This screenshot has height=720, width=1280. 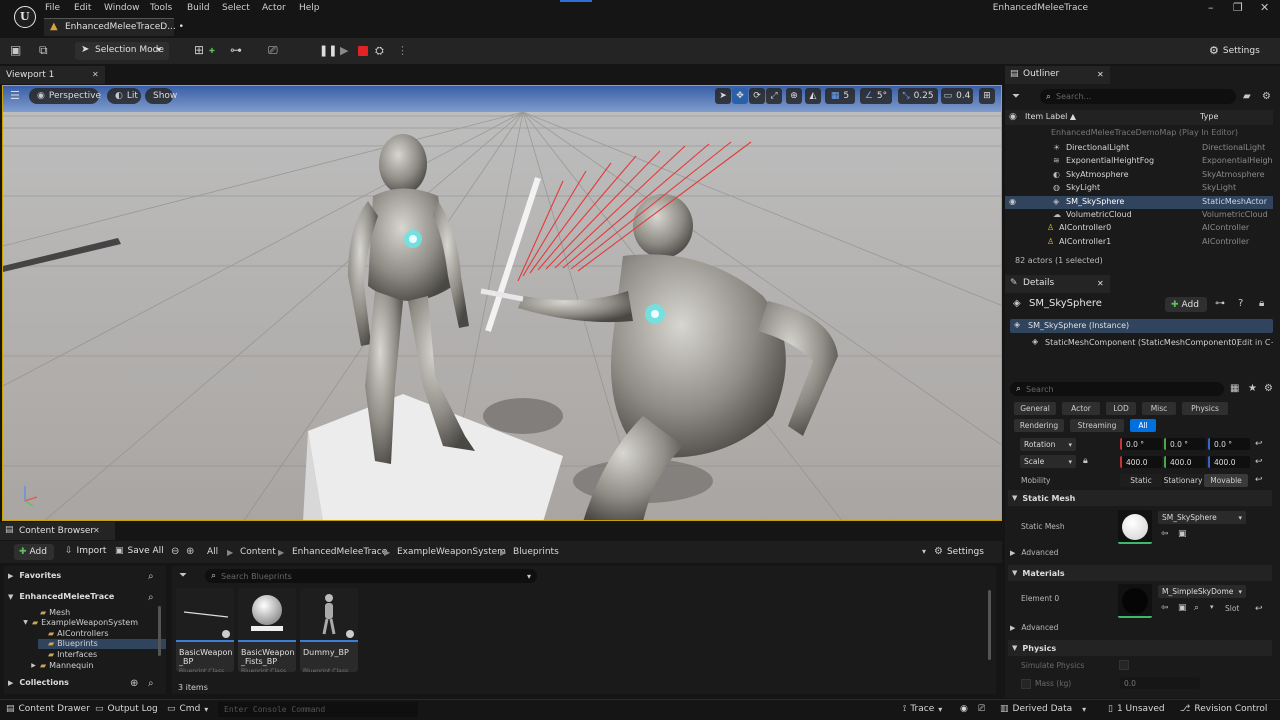 What do you see at coordinates (175, 551) in the screenshot?
I see `back-icon: ⊖` at bounding box center [175, 551].